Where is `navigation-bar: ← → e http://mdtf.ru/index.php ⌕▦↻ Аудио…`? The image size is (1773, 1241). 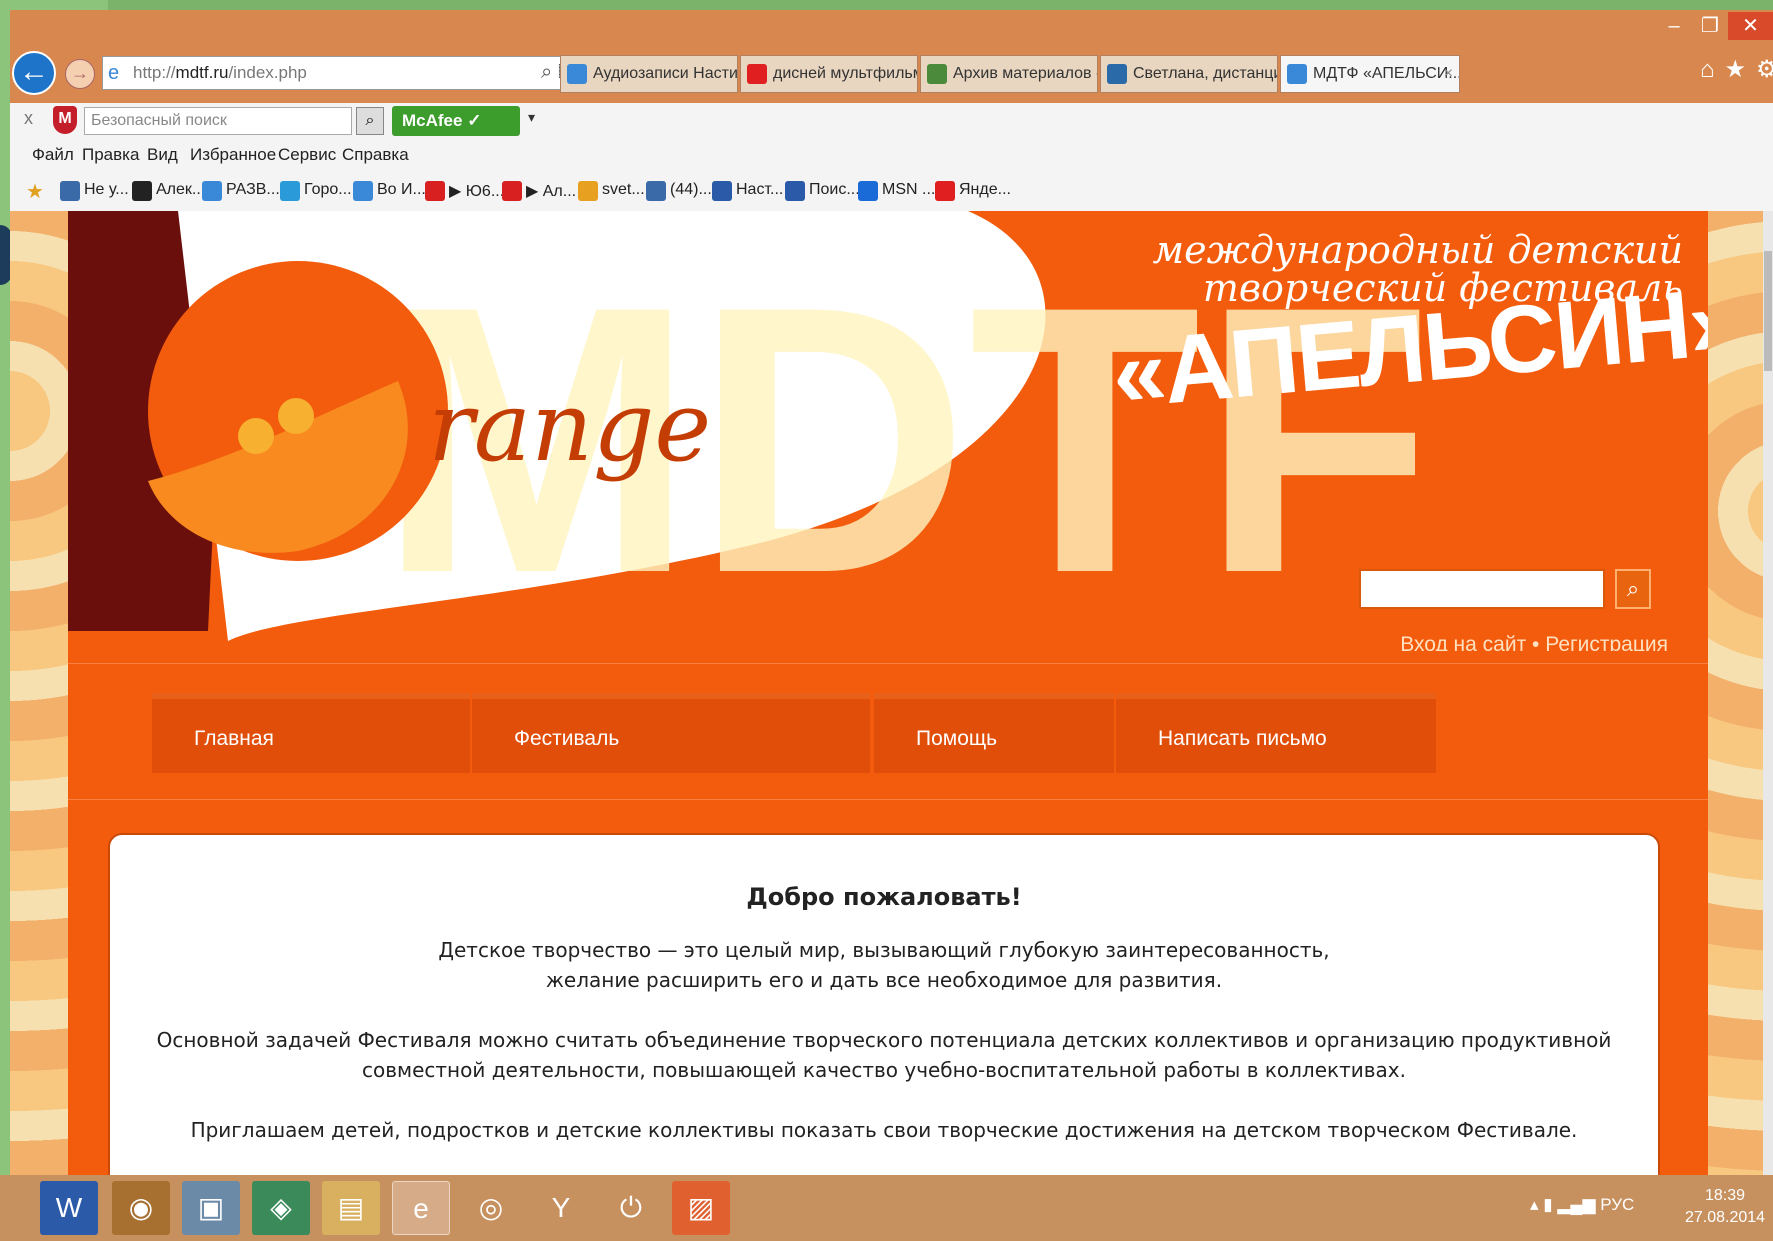 navigation-bar: ← → e http://mdtf.ru/index.php ⌕▦↻ Аудио… is located at coordinates (891, 74).